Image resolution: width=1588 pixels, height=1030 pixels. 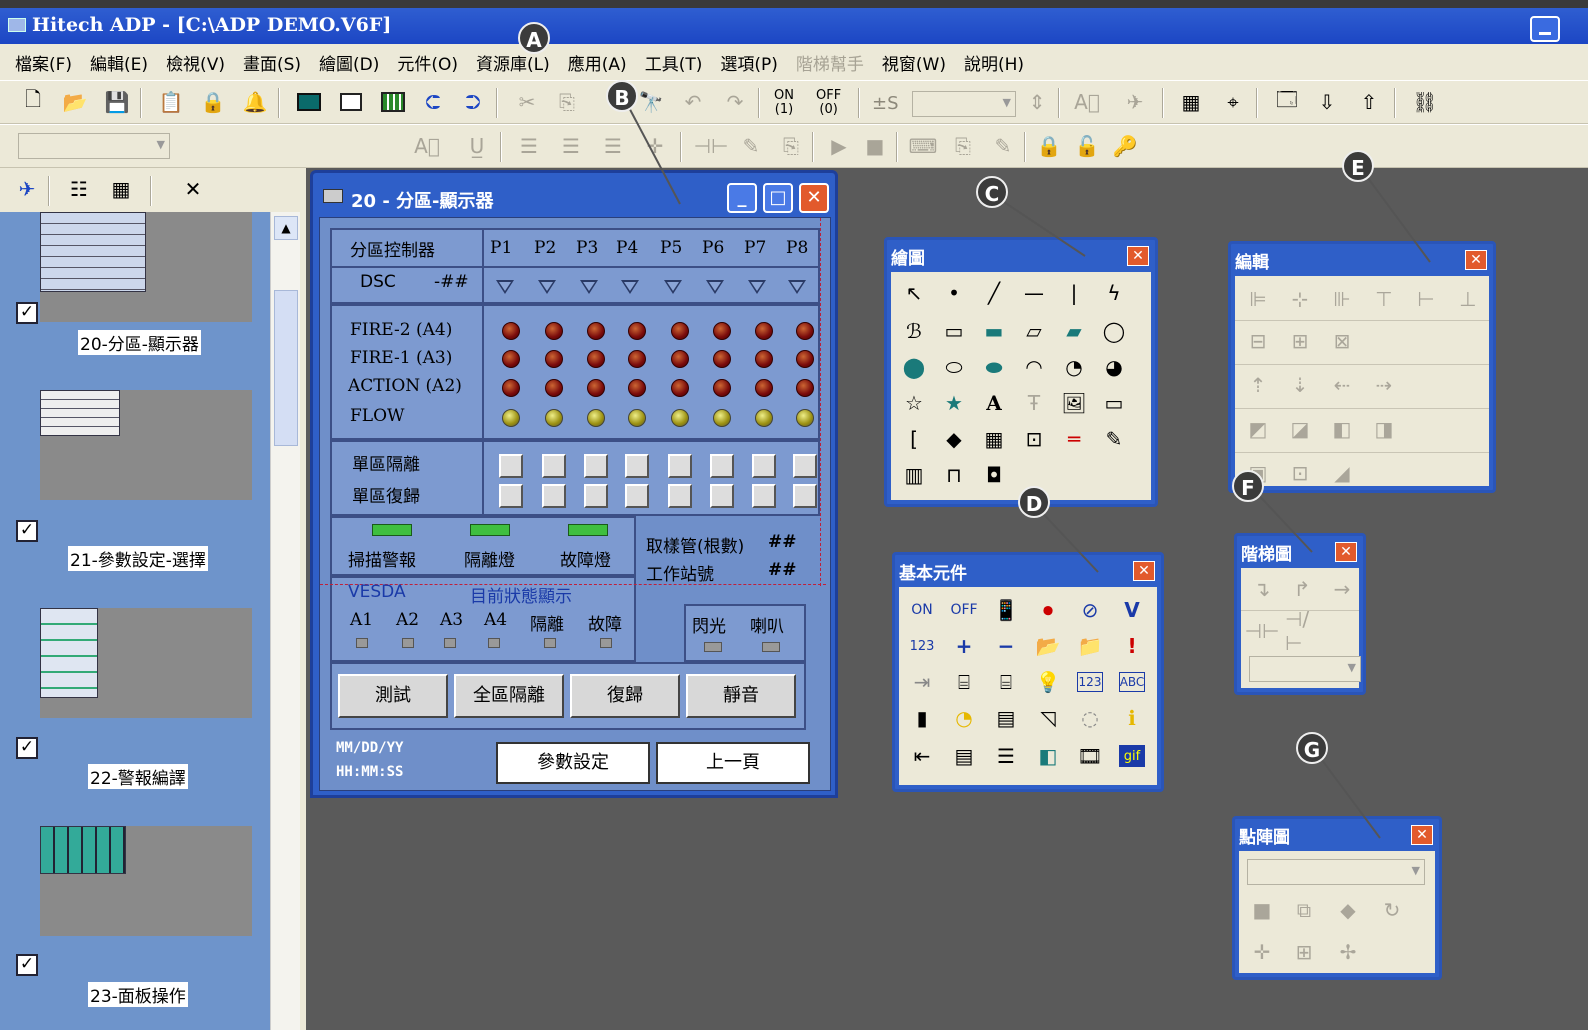 I want to click on callout-marker-b: B, so click(x=622, y=96).